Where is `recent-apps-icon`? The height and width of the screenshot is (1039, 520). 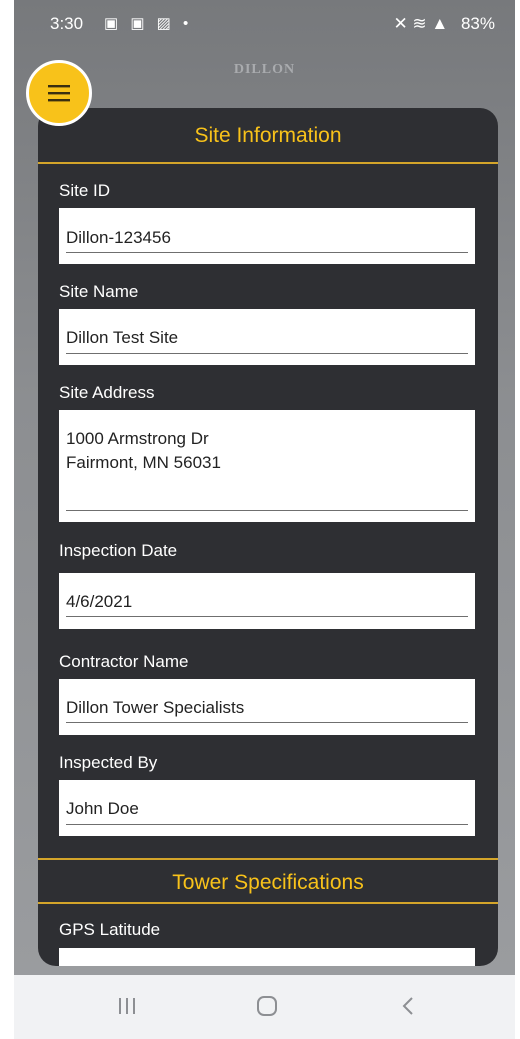
recent-apps-icon is located at coordinates (127, 1008).